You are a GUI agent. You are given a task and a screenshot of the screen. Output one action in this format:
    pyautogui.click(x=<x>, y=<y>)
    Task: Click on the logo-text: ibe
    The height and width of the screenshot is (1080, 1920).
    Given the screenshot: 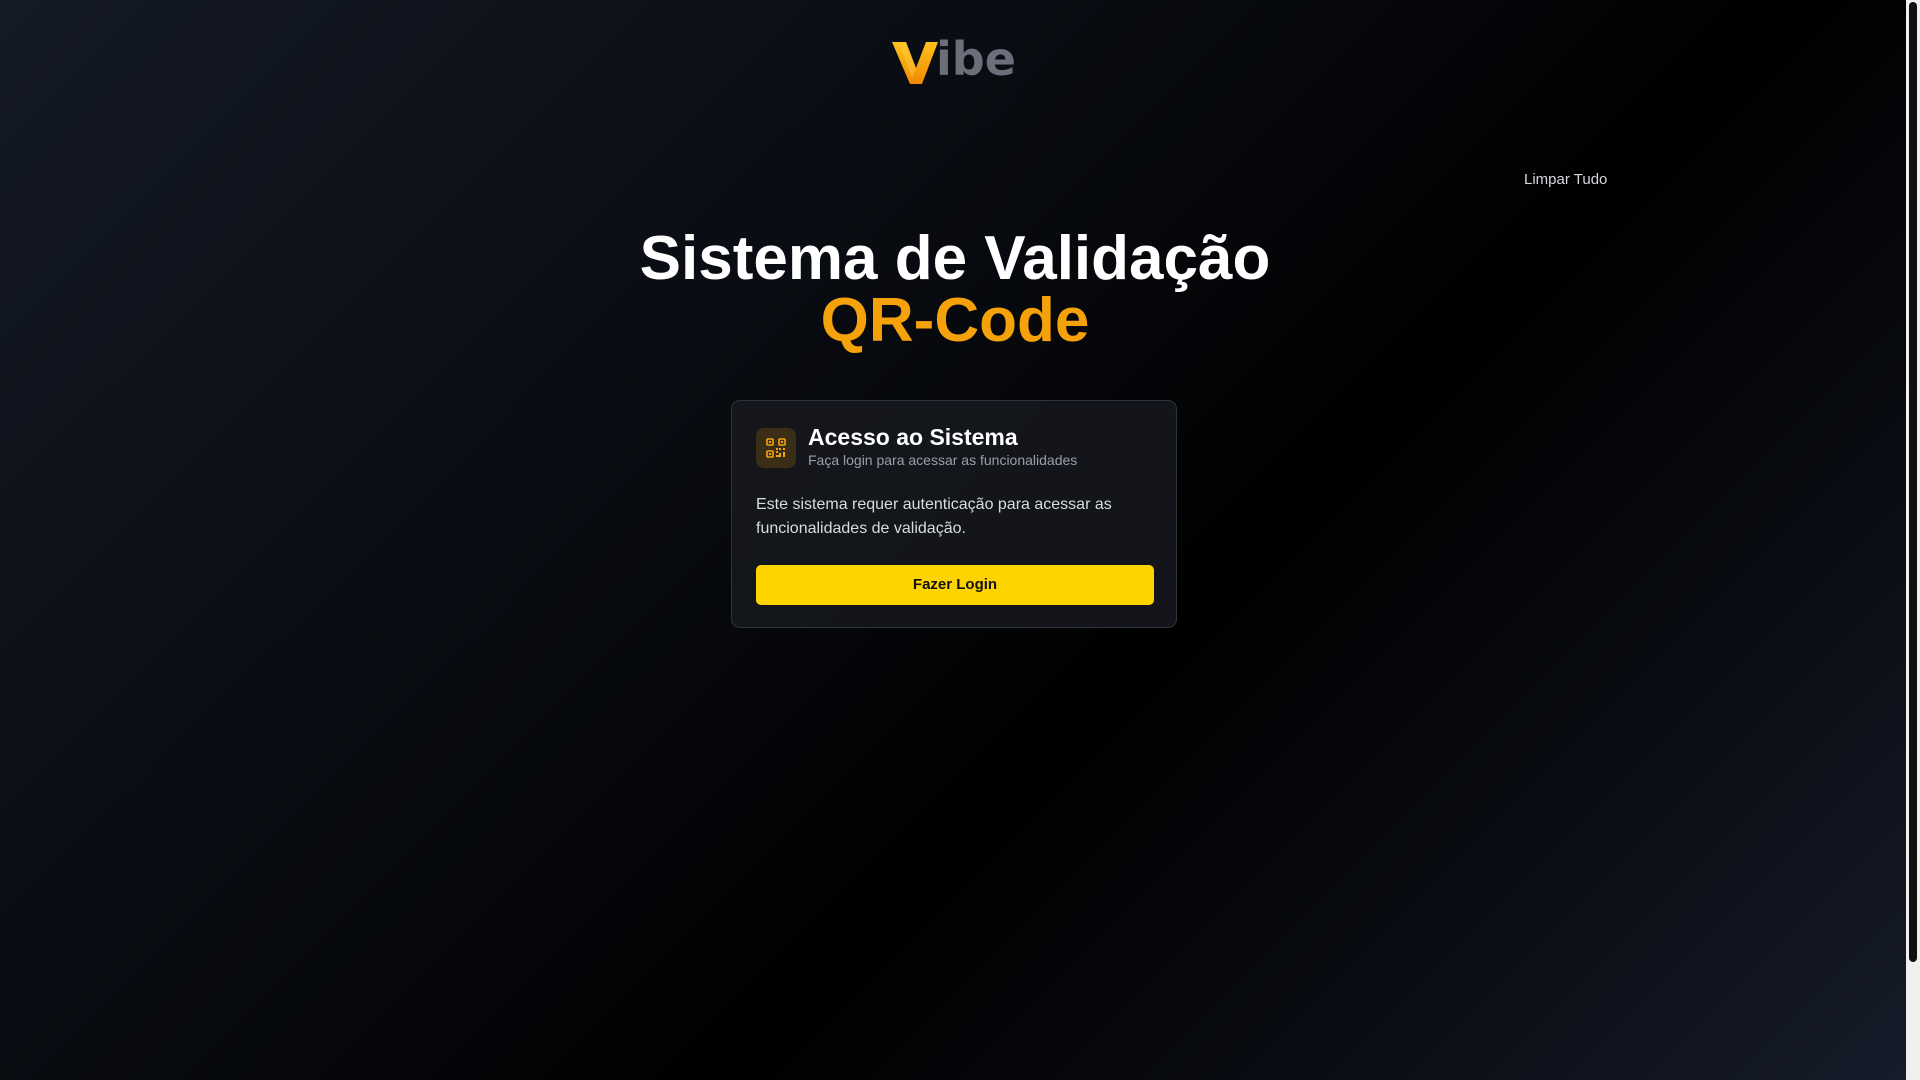 What is the action you would take?
    pyautogui.click(x=976, y=59)
    